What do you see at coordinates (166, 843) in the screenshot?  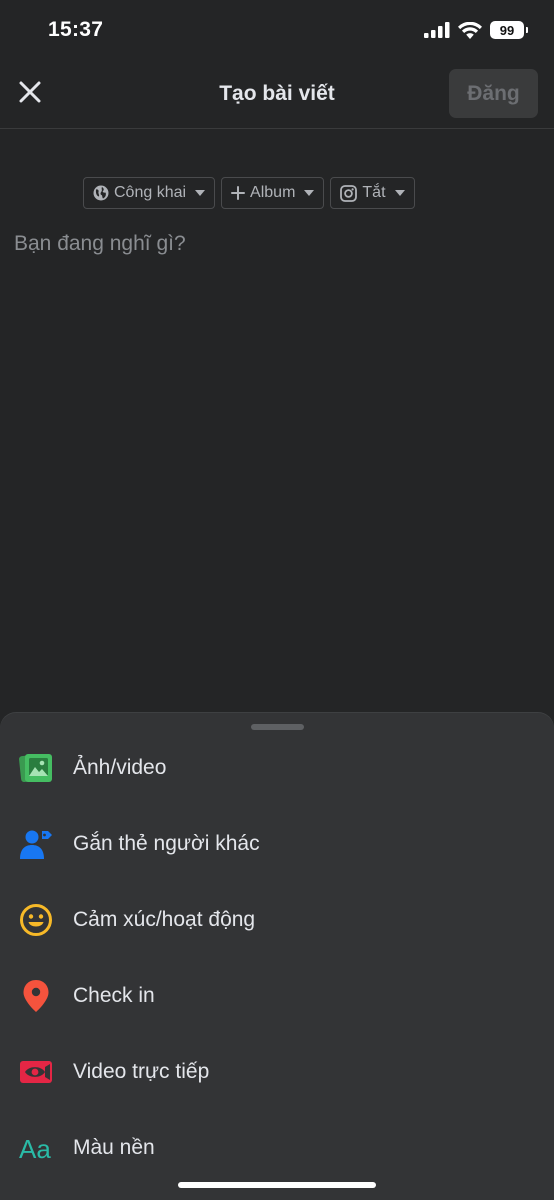 I see `option-label: Gắn thẻ người khác` at bounding box center [166, 843].